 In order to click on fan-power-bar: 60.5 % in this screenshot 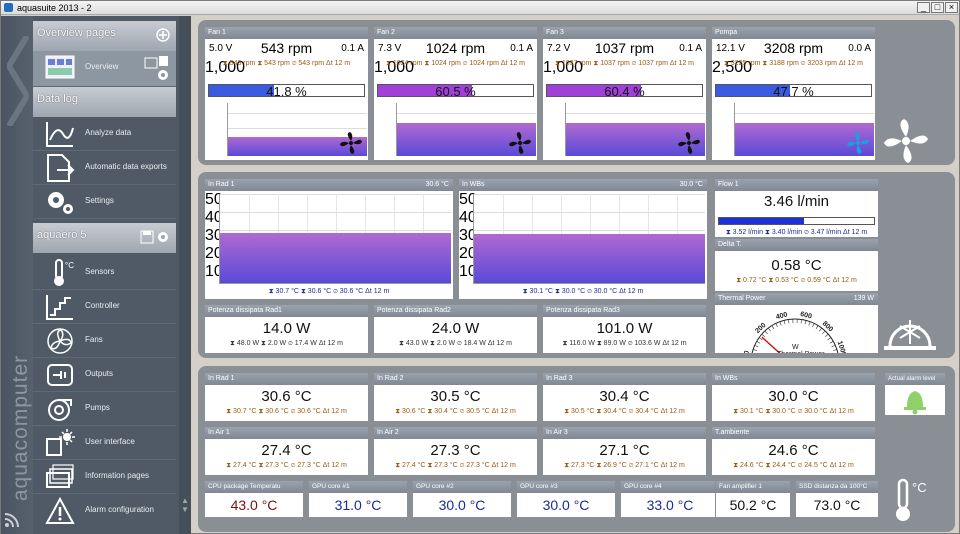, I will do `click(455, 91)`.